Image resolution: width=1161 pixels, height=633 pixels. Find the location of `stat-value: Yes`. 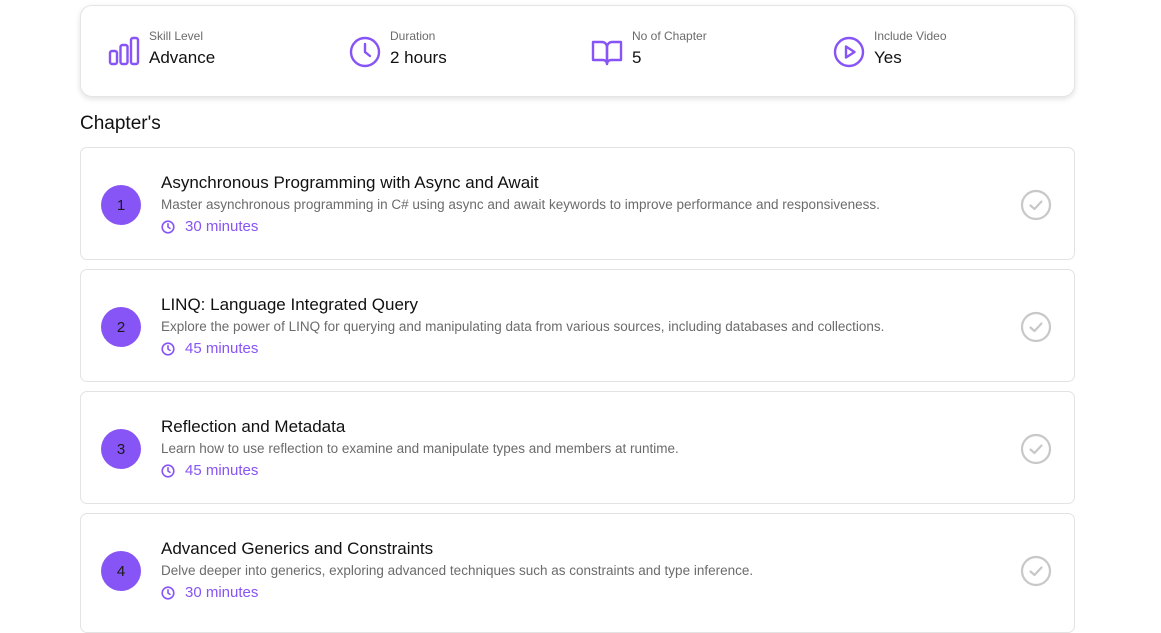

stat-value: Yes is located at coordinates (888, 57).